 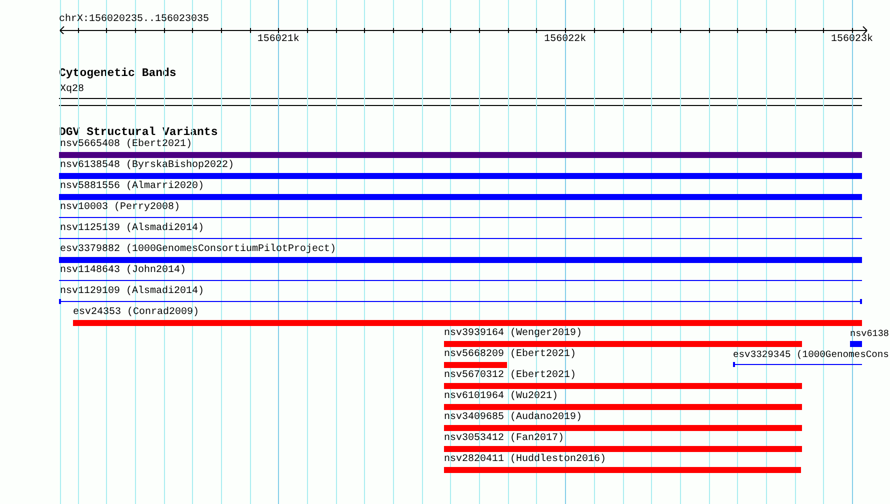 I want to click on feature-label: nsv1125139 (Alsmadi2014), so click(x=132, y=229).